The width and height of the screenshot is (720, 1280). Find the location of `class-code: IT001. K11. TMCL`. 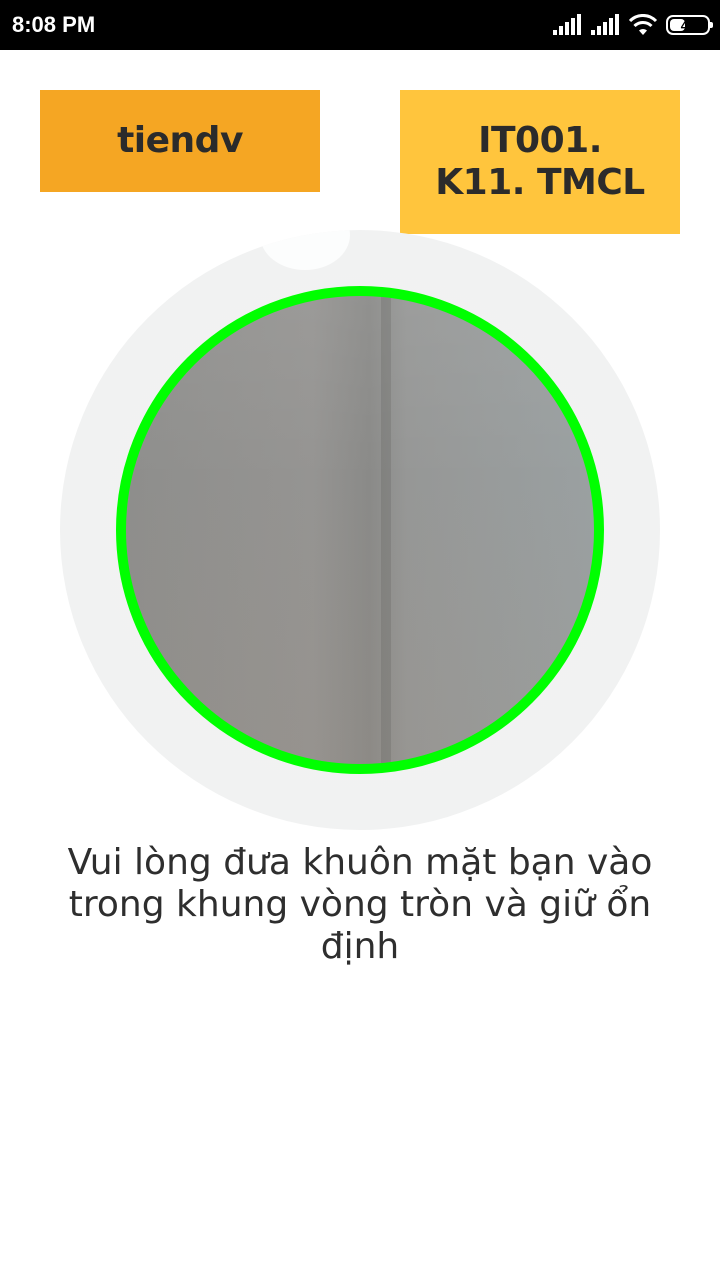

class-code: IT001. K11. TMCL is located at coordinates (540, 161).